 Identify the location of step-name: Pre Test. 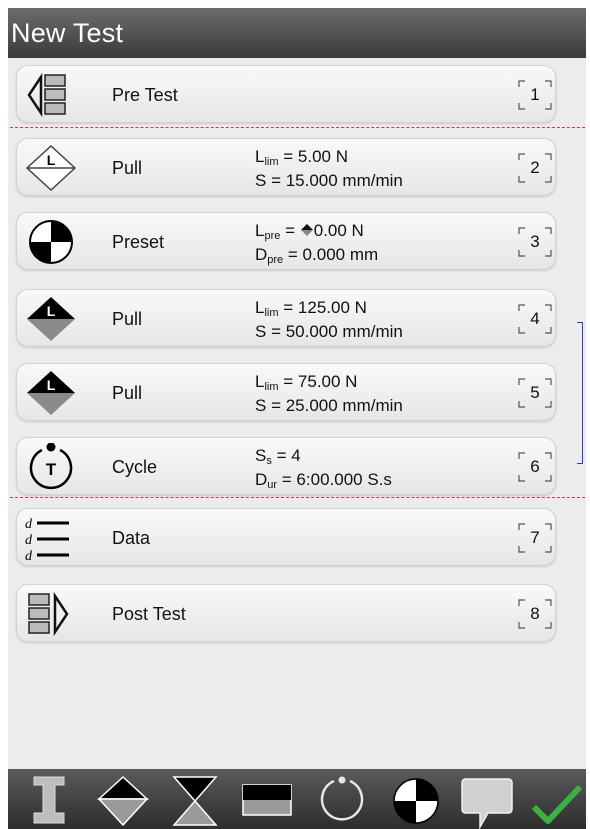
(145, 95).